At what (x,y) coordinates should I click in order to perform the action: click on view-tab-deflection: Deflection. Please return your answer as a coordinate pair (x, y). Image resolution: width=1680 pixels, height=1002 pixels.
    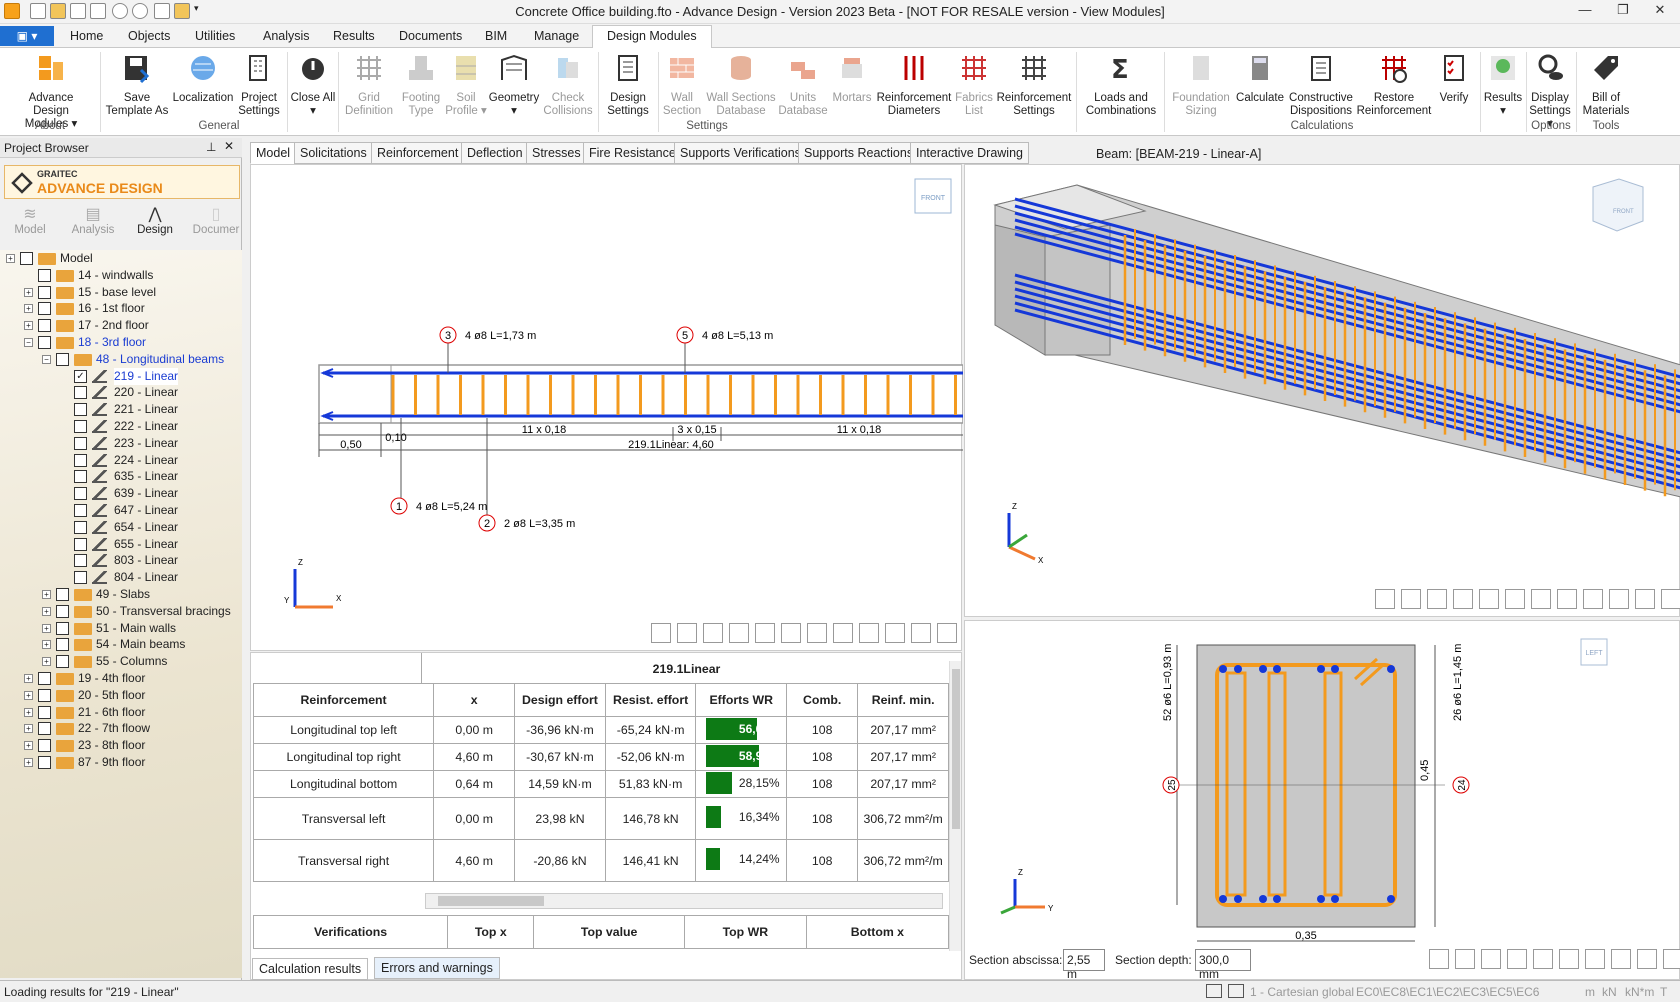
    Looking at the image, I should click on (495, 153).